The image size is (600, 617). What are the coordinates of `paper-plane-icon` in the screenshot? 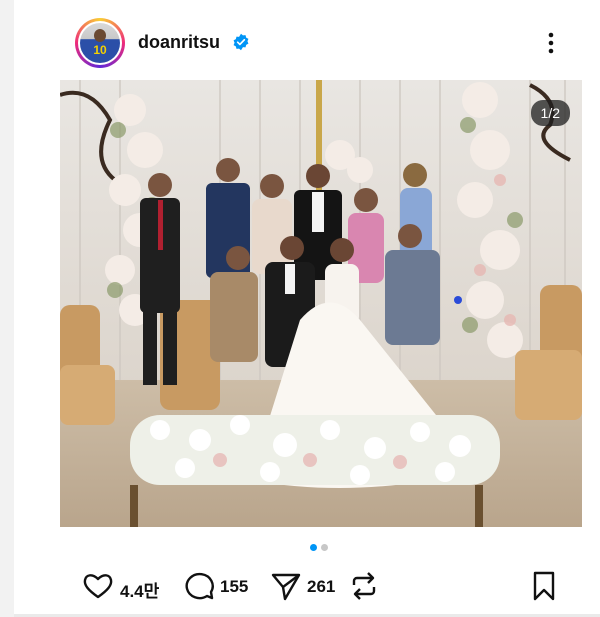 It's located at (286, 586).